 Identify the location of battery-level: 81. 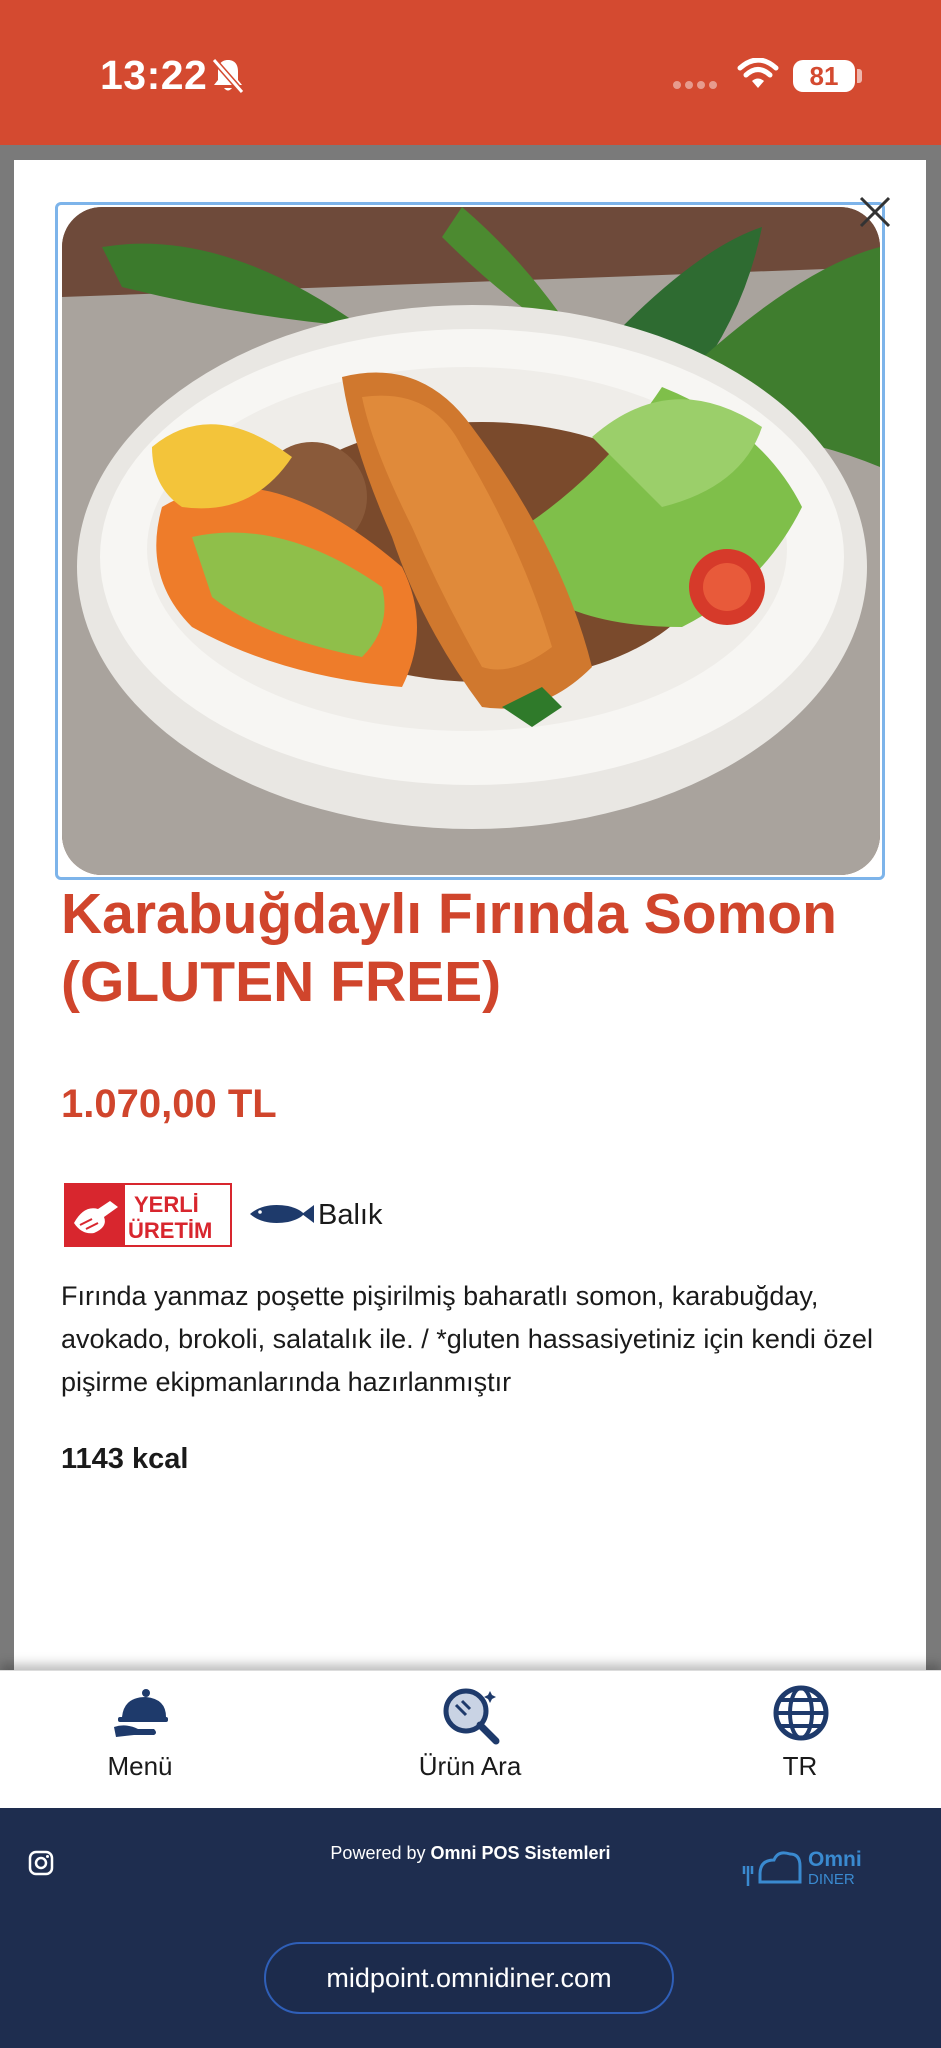
(824, 76).